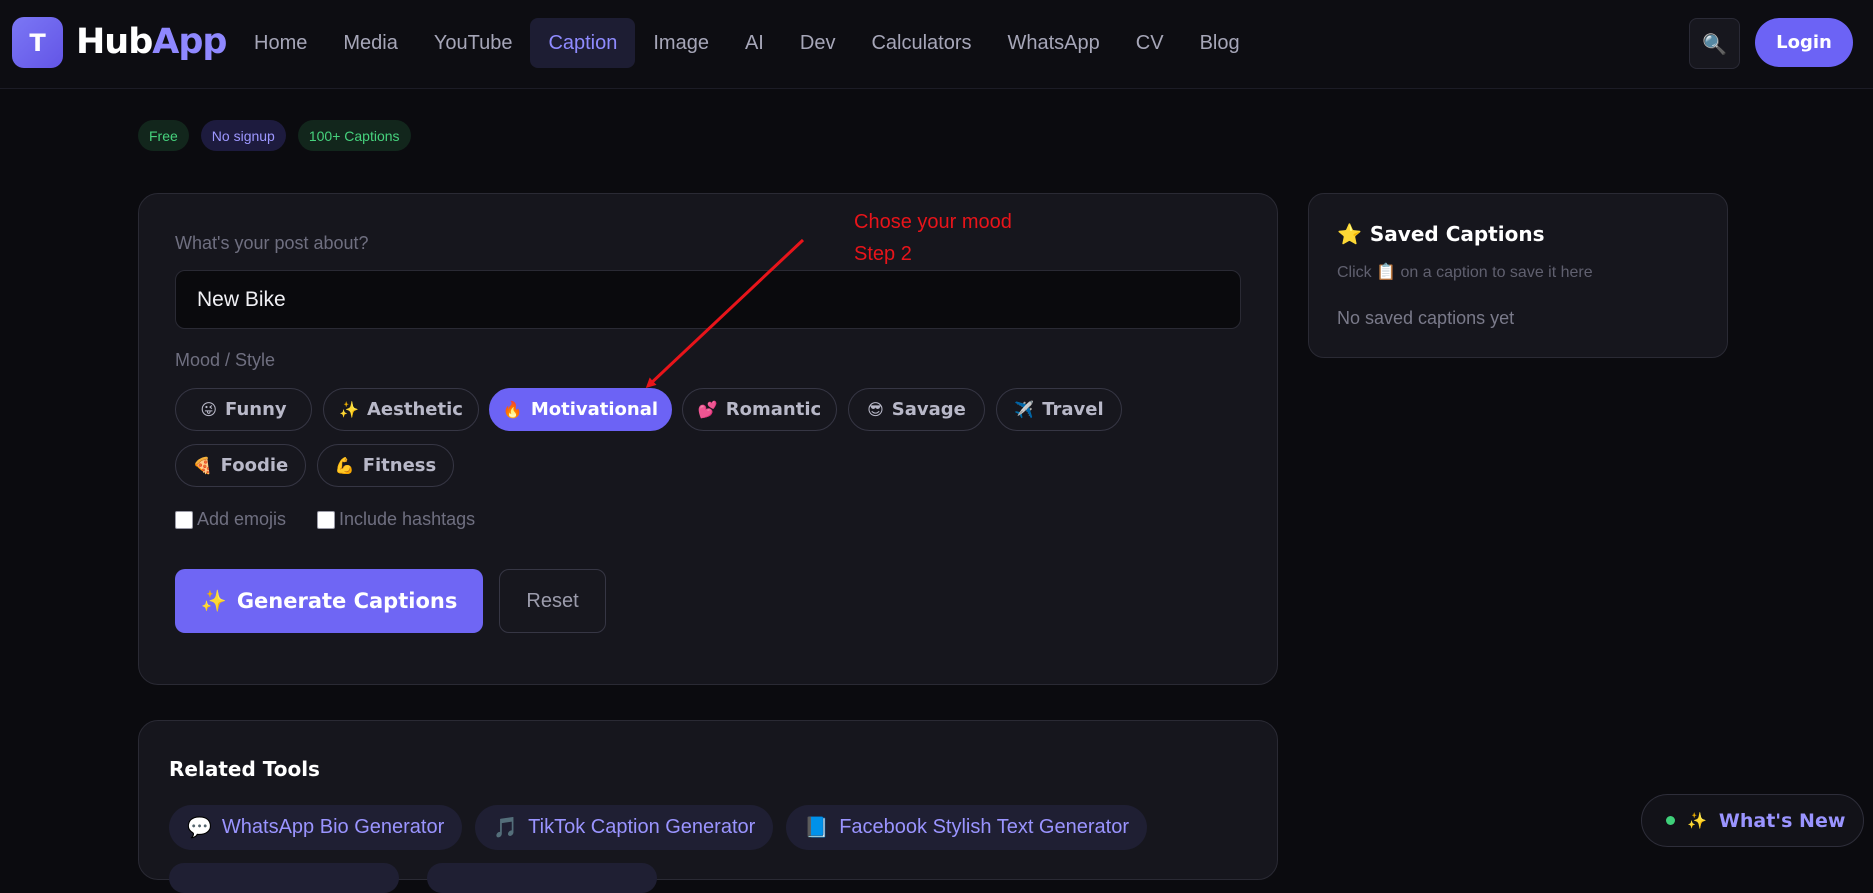 The height and width of the screenshot is (893, 1873). Describe the element at coordinates (333, 827) in the screenshot. I see `related-tool-label: WhatsApp Bio Generator` at that location.